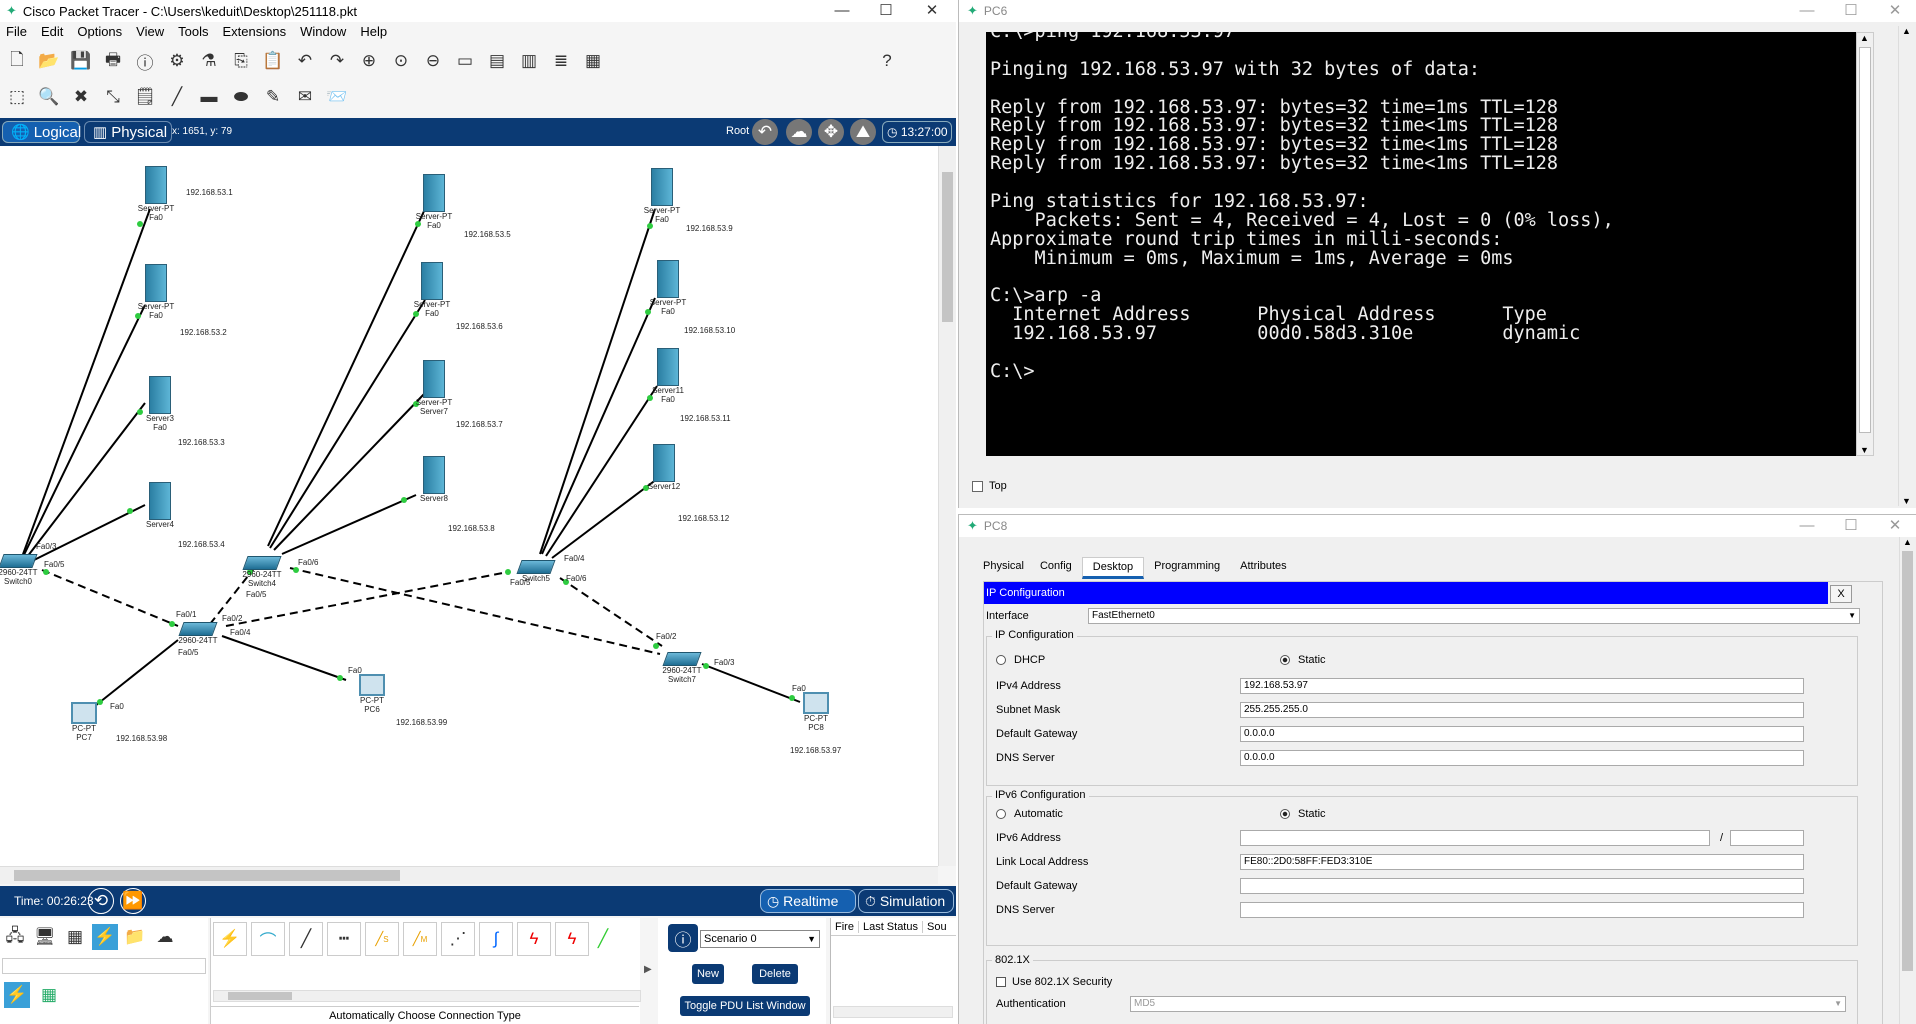 The height and width of the screenshot is (1024, 1916). I want to click on complex-pdu-icon: 📨, so click(337, 97).